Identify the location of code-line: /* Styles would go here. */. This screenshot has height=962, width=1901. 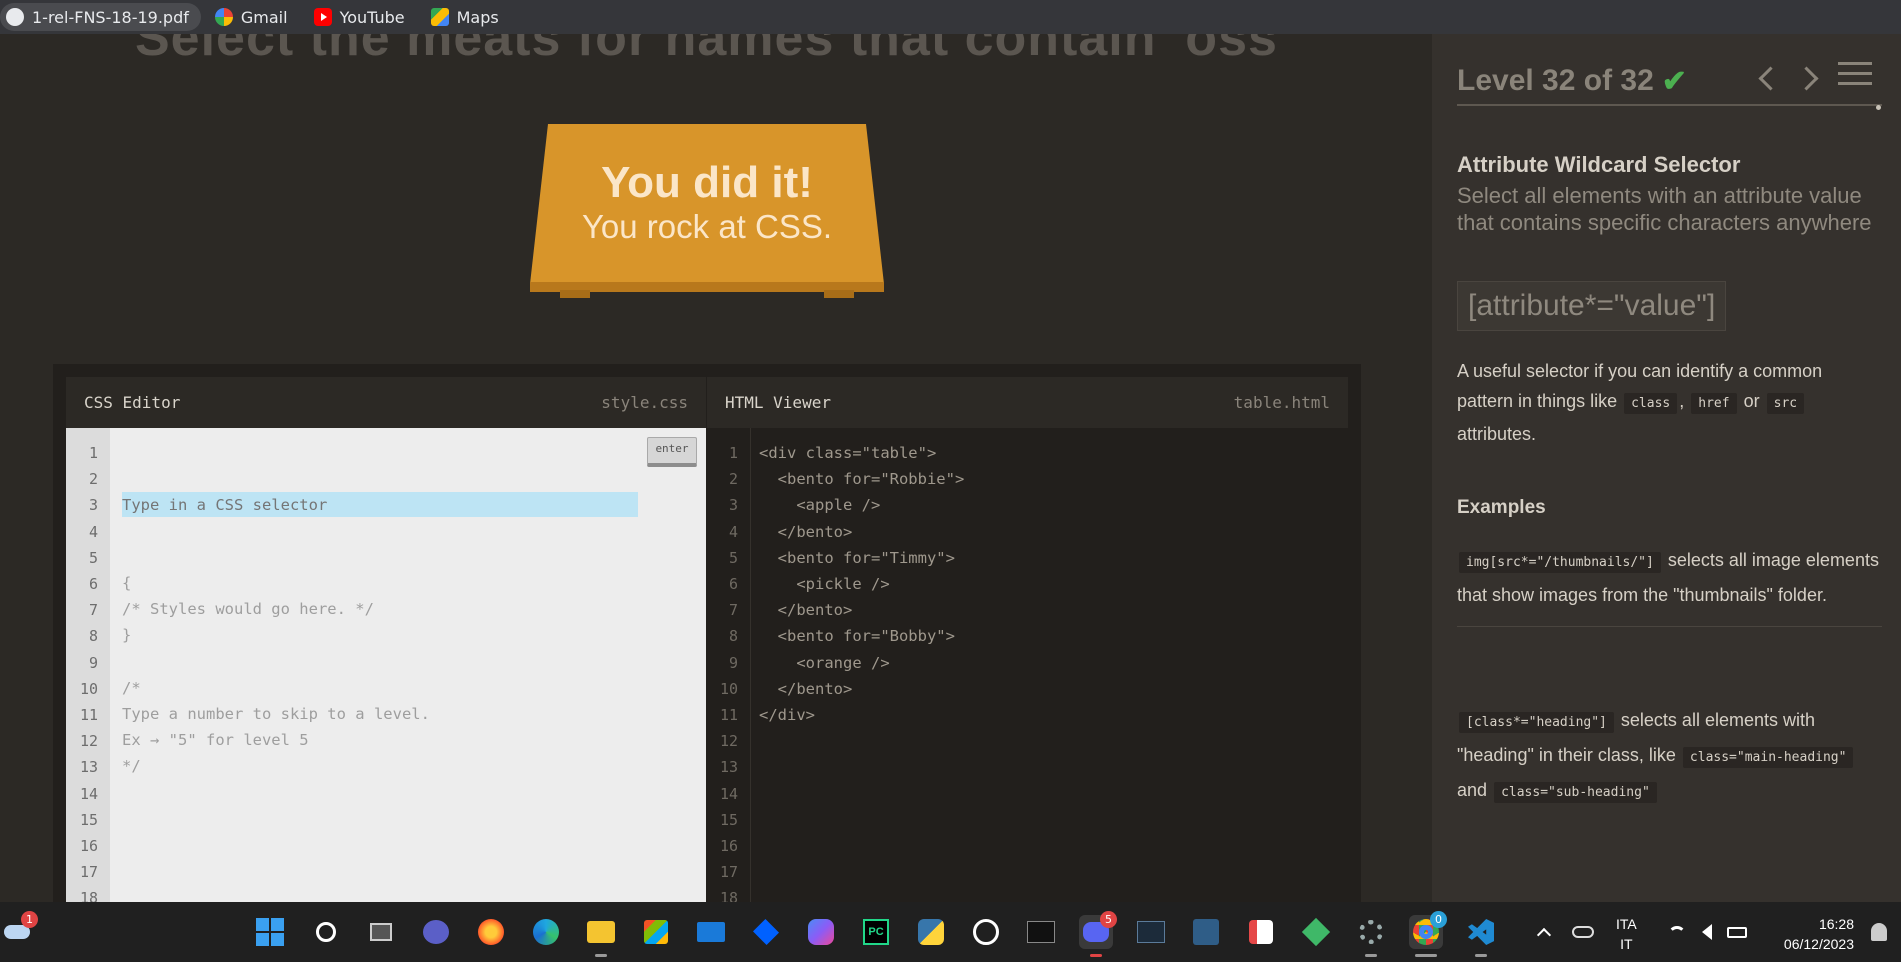
(248, 609).